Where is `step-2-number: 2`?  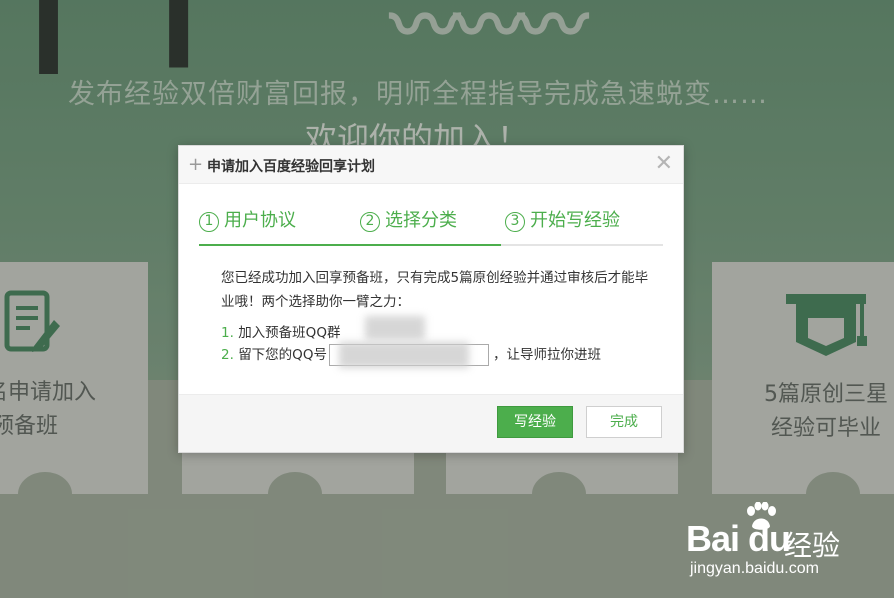 step-2-number: 2 is located at coordinates (370, 222).